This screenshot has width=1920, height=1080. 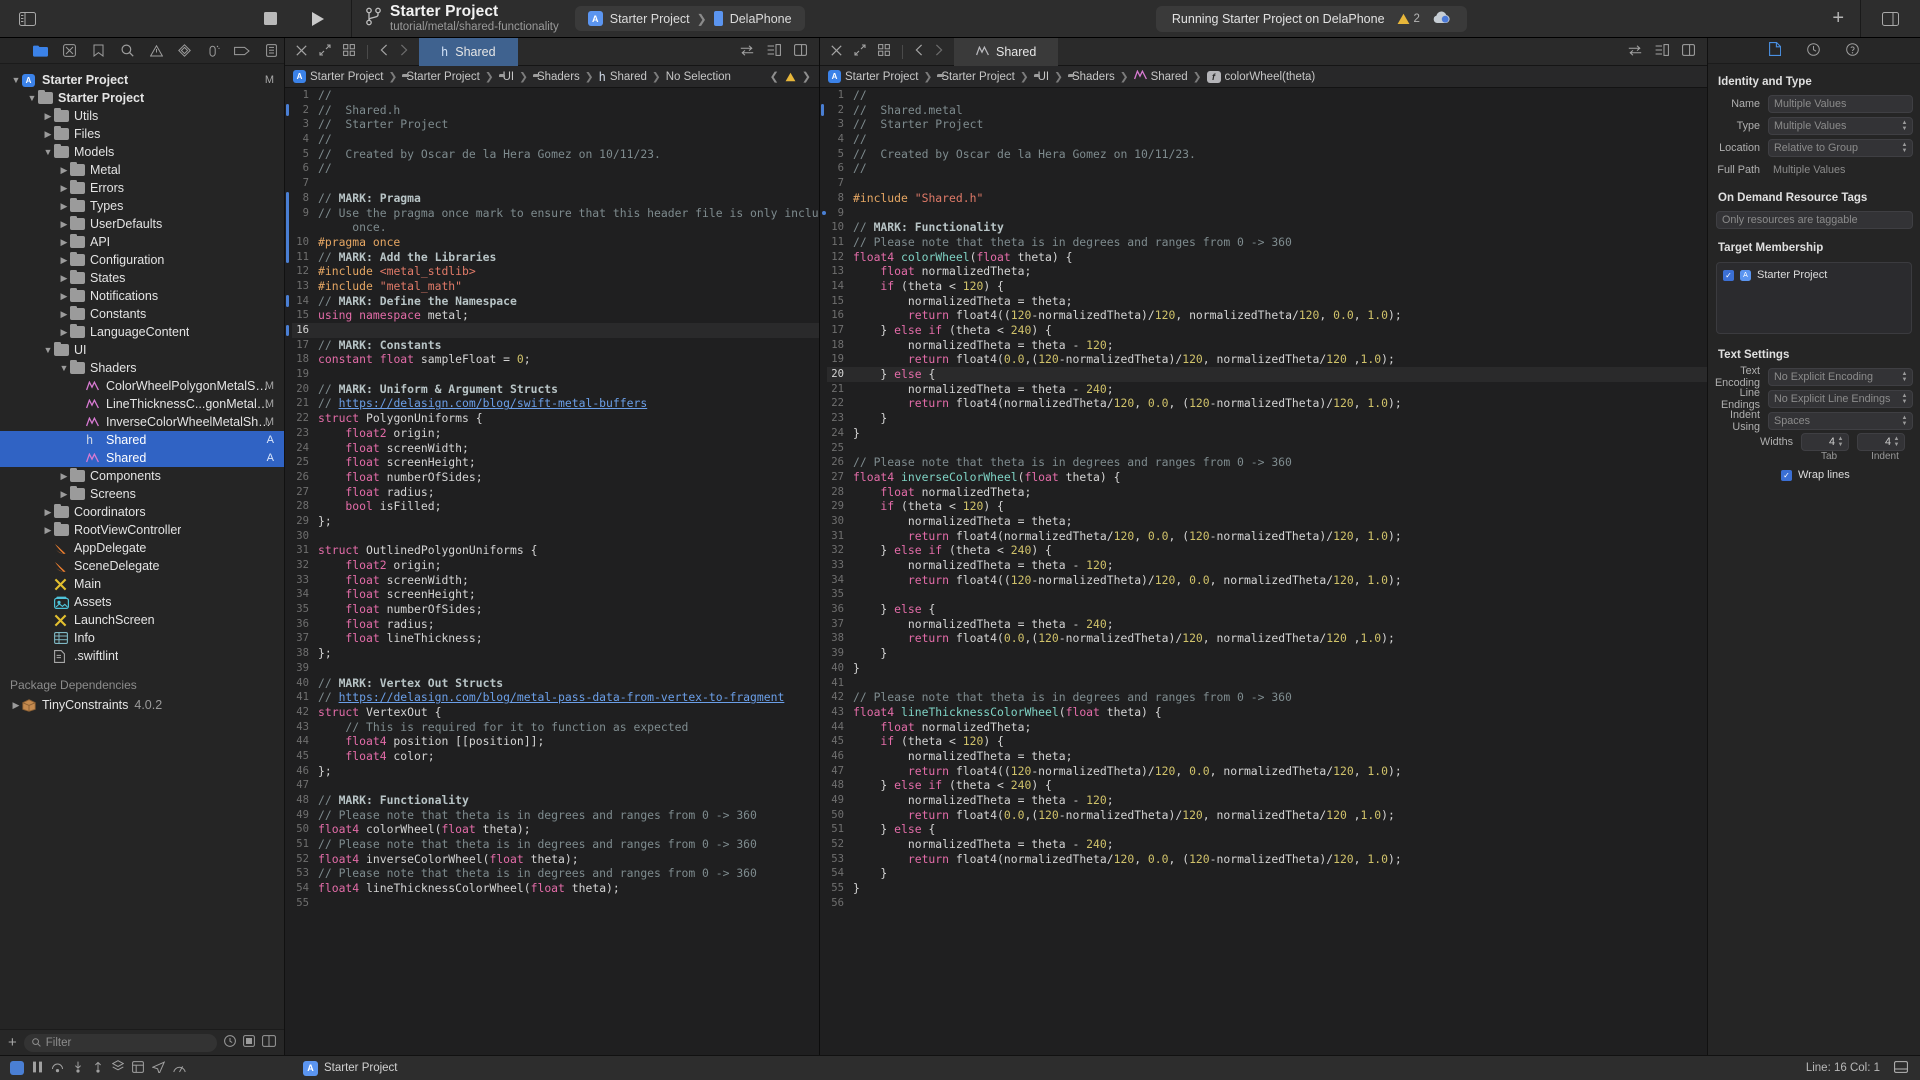 What do you see at coordinates (1267, 800) in the screenshot?
I see `code-line: 49 normalizedTheta = theta - 120;` at bounding box center [1267, 800].